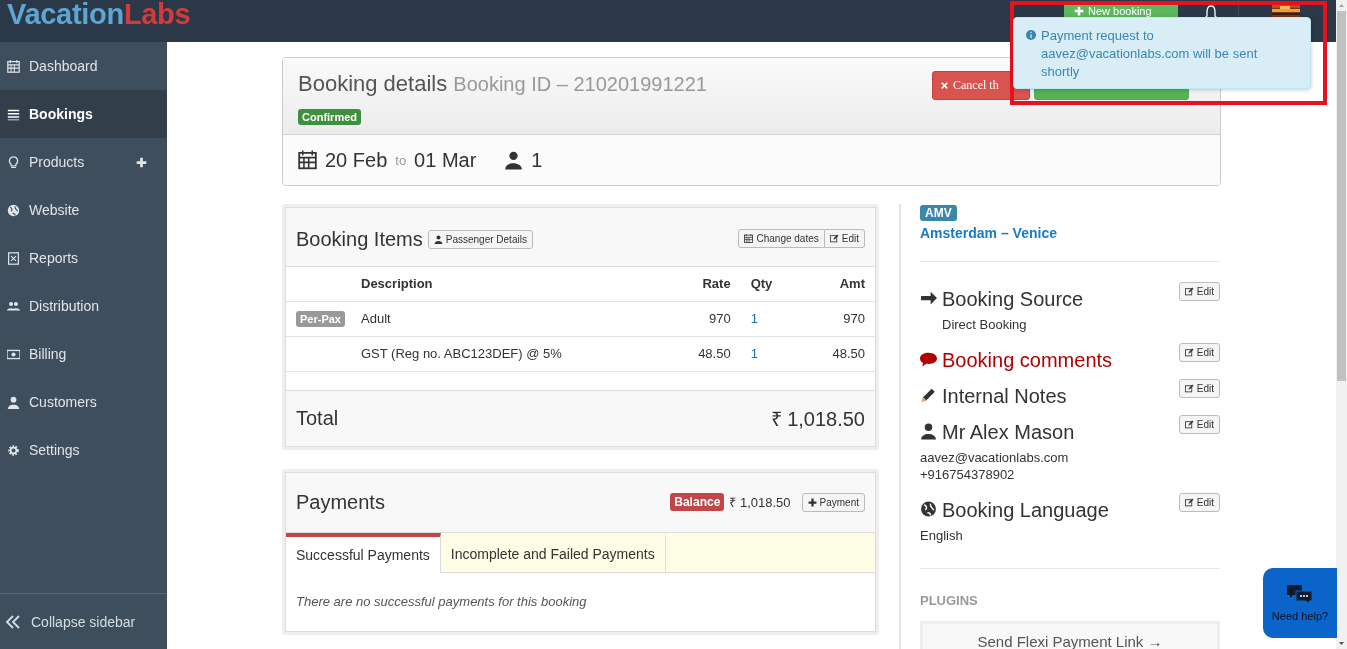 This screenshot has height=649, width=1347. What do you see at coordinates (83, 66) in the screenshot?
I see `sidebar-item: Dashboard` at bounding box center [83, 66].